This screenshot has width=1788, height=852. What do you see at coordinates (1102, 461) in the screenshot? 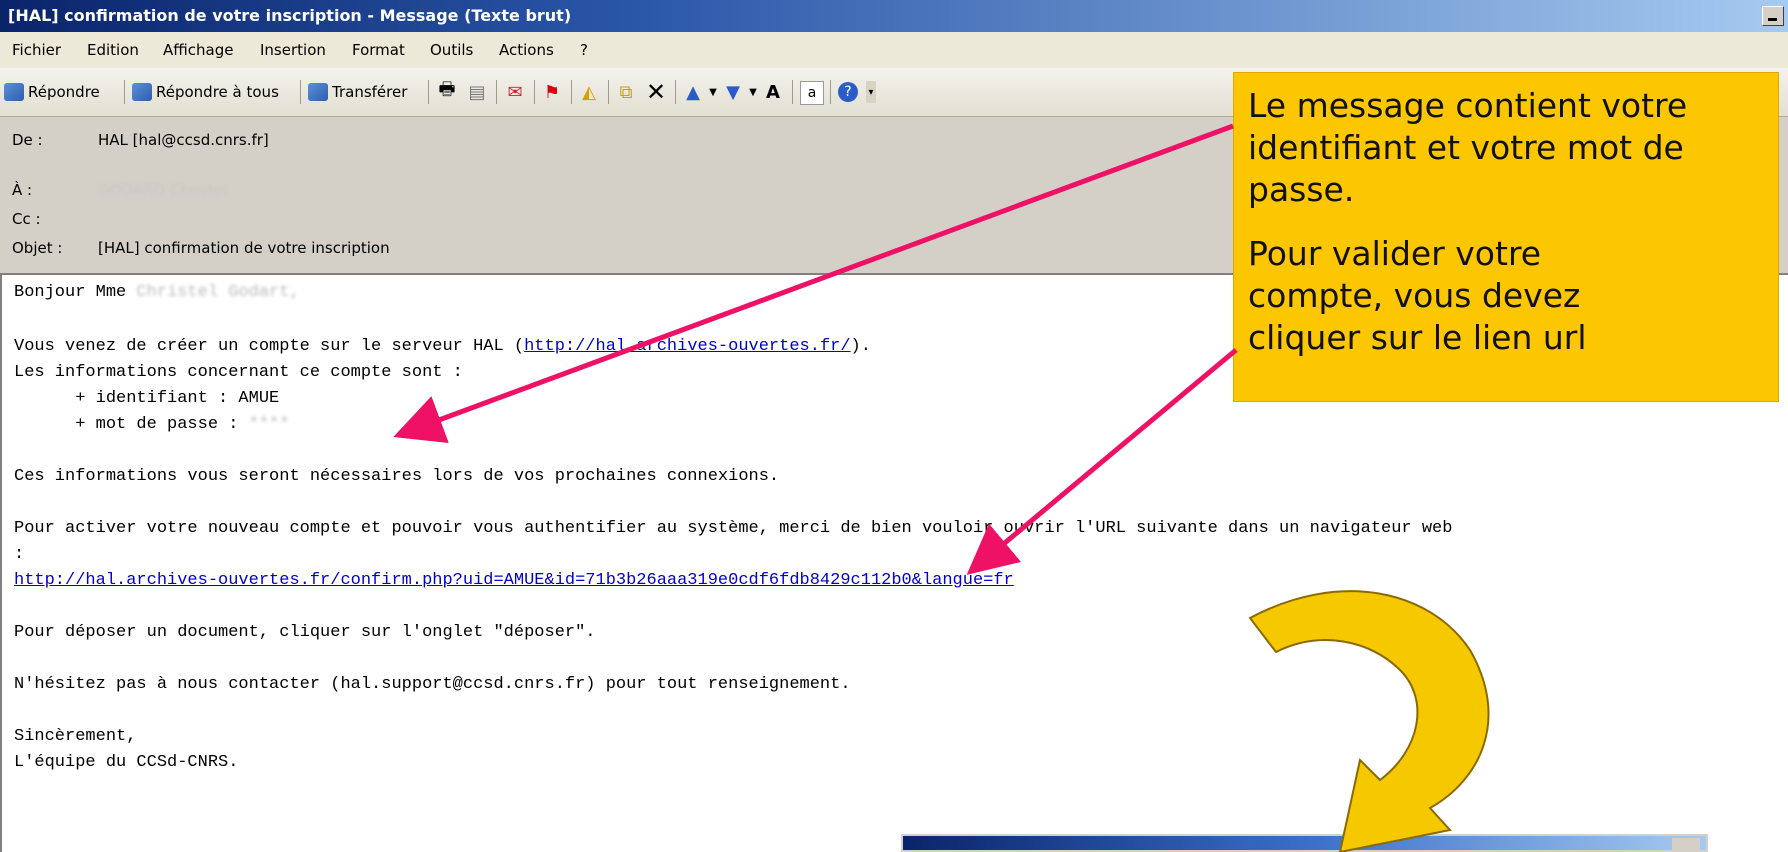
I see `arrow-to-link` at bounding box center [1102, 461].